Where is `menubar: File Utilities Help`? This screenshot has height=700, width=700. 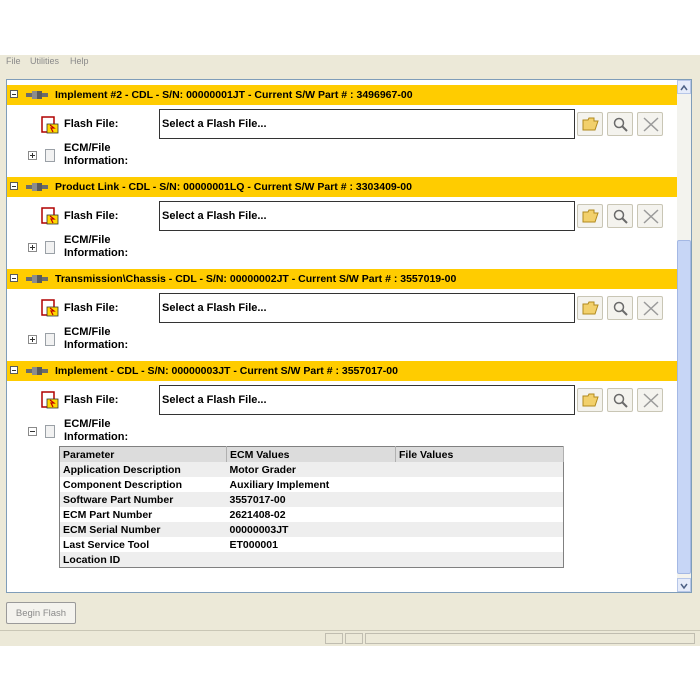 menubar: File Utilities Help is located at coordinates (350, 63).